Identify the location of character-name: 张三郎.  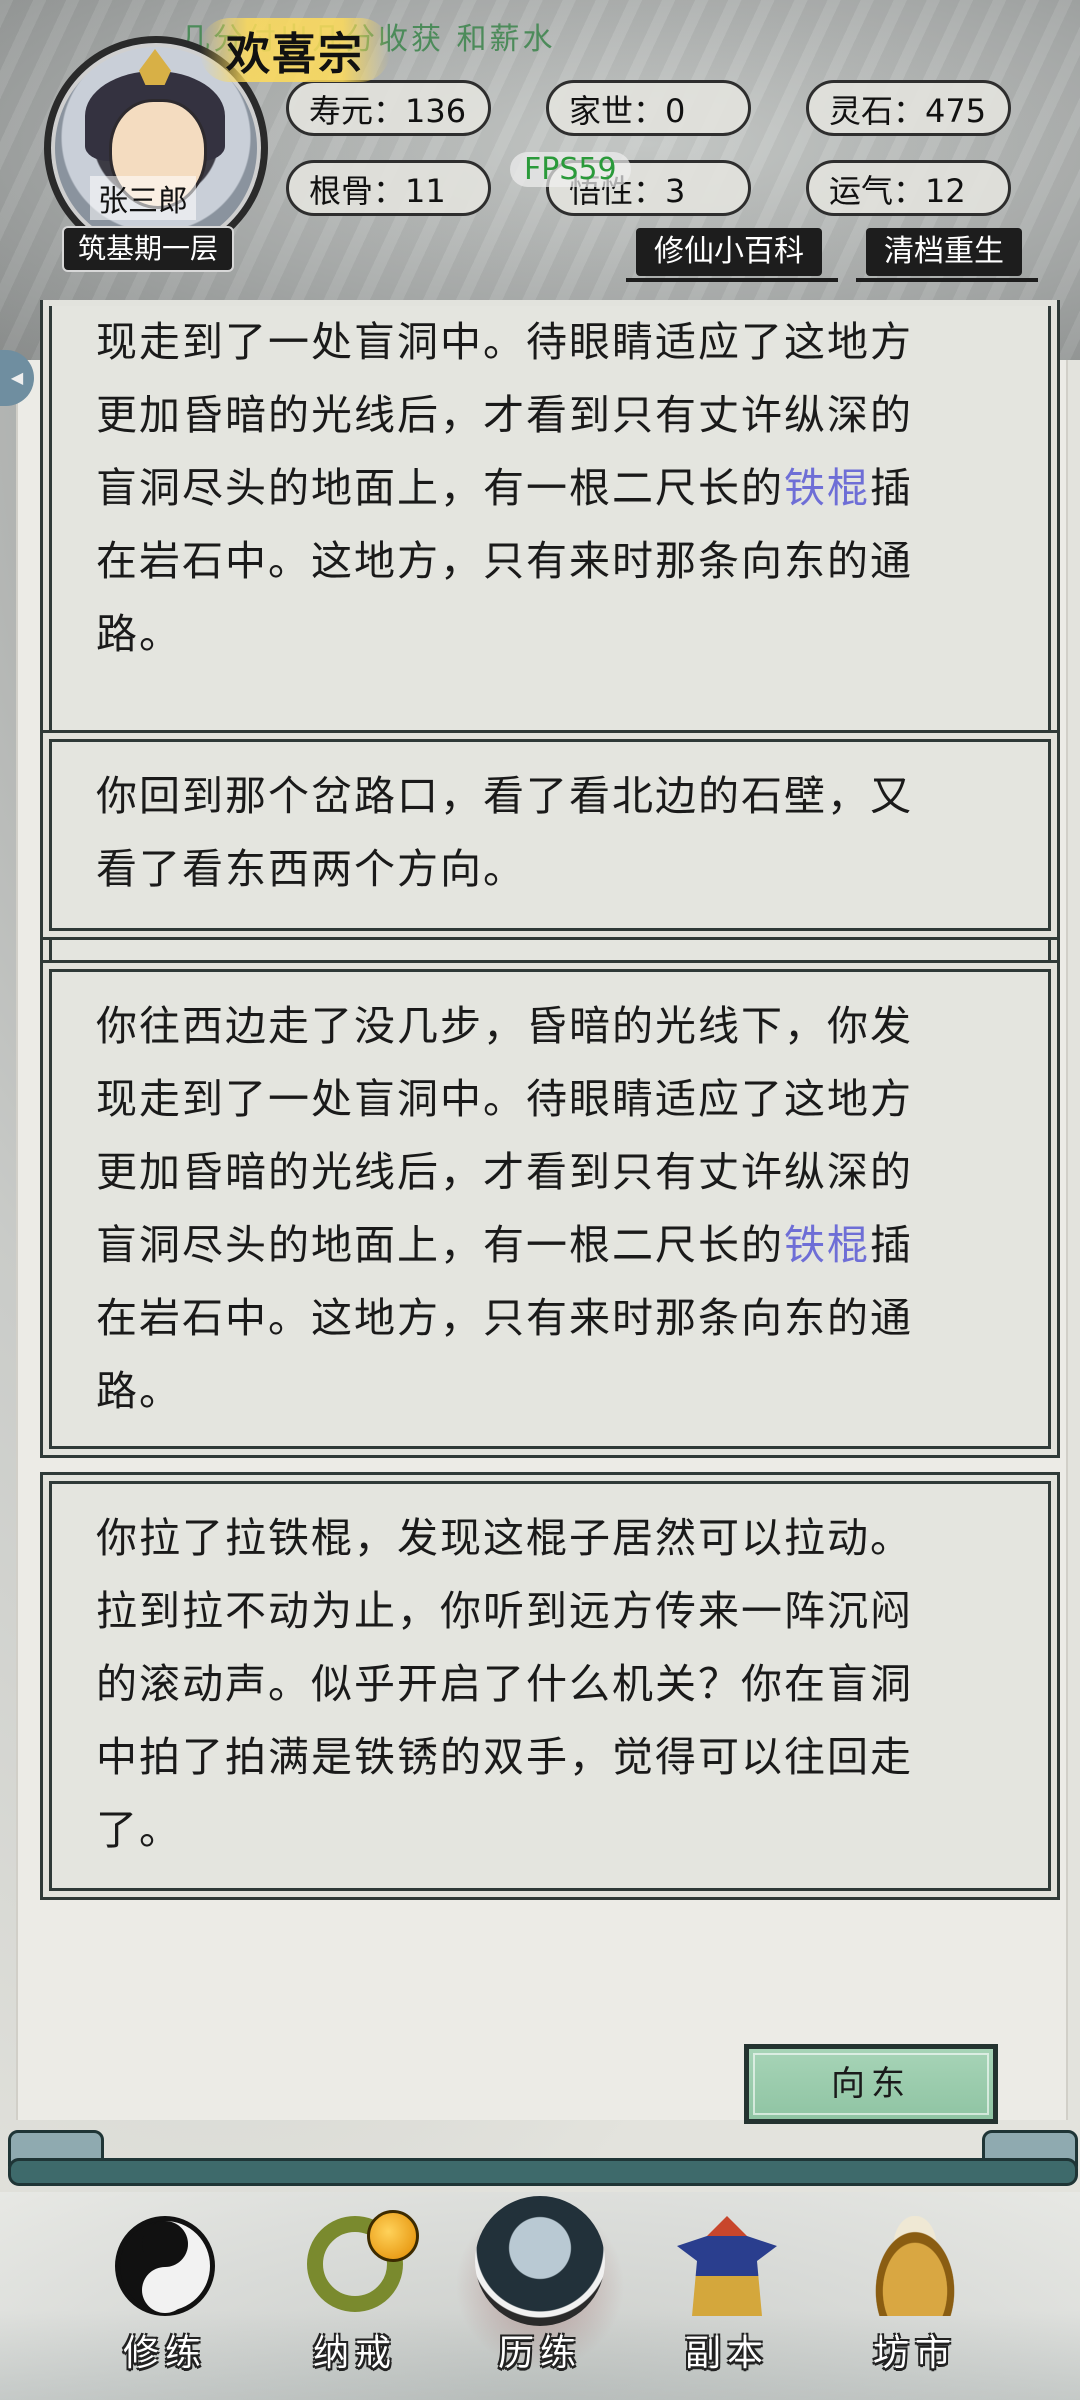
(143, 198).